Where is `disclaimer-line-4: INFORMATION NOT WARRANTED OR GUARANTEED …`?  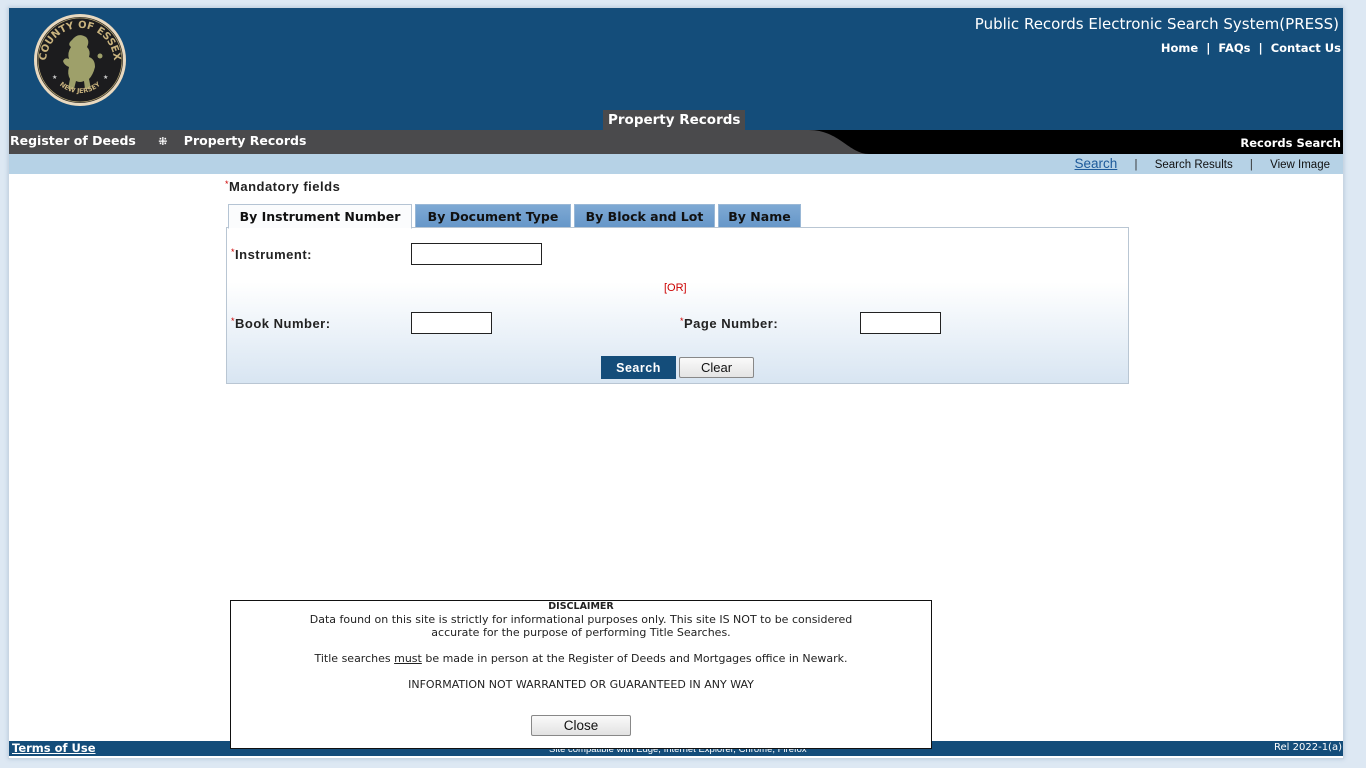
disclaimer-line-4: INFORMATION NOT WARRANTED OR GUARANTEED … is located at coordinates (581, 684).